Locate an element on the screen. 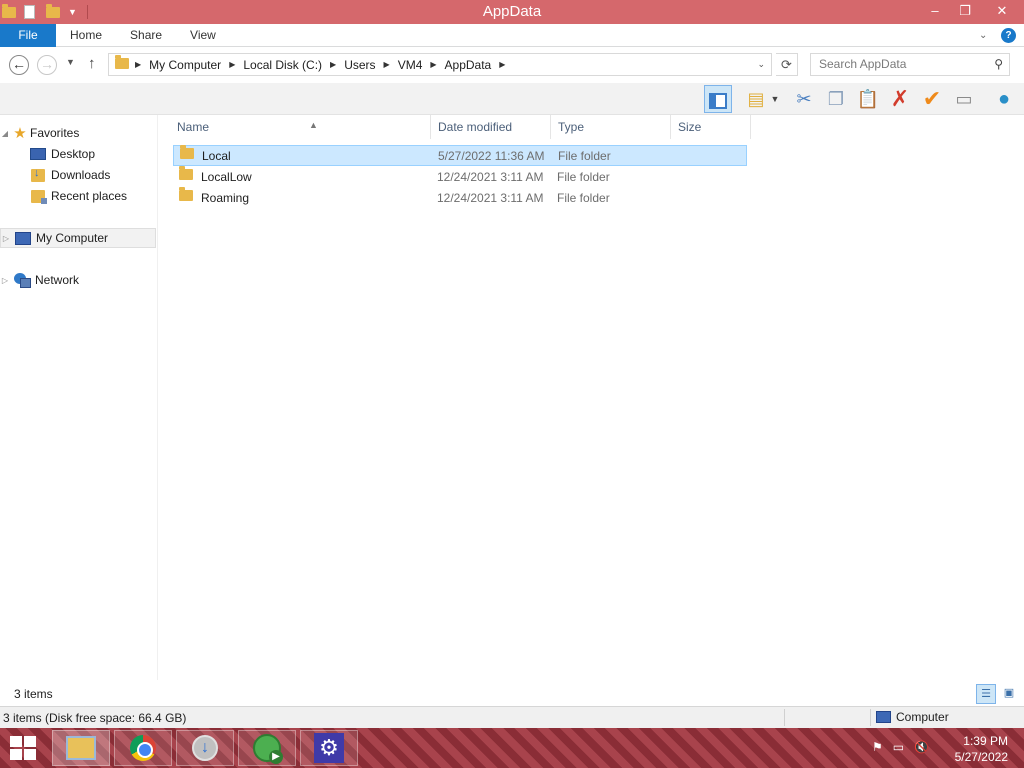  delete-x-icon: ✗ is located at coordinates (900, 98).